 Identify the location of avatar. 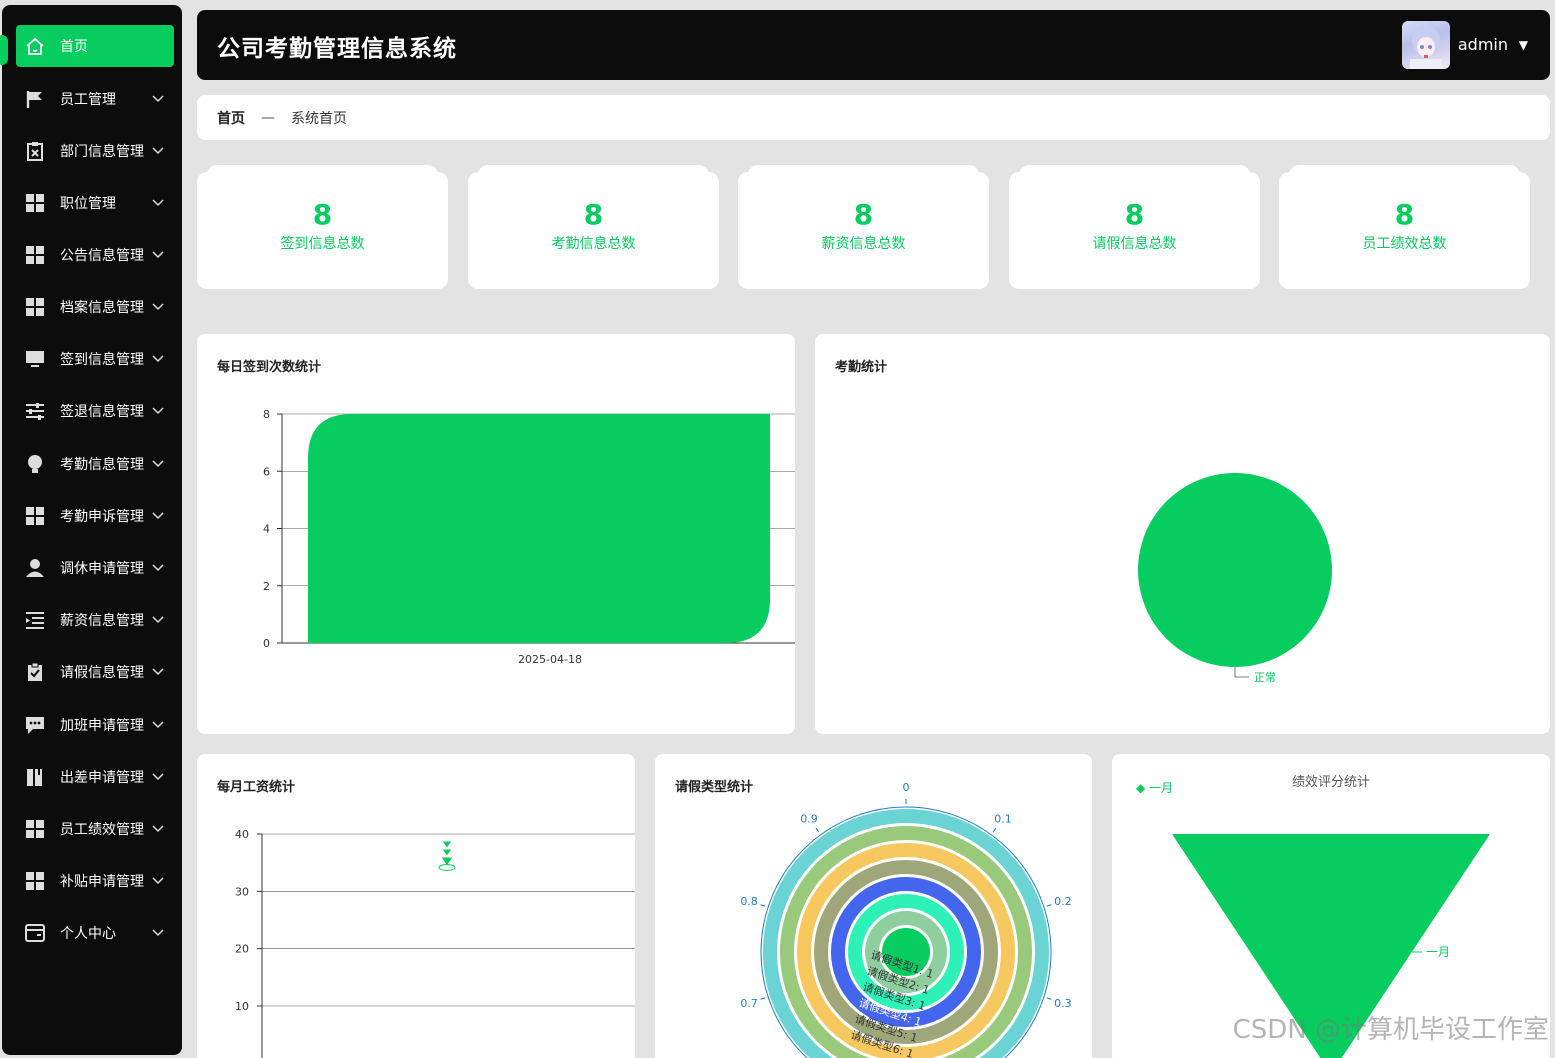
(1426, 45).